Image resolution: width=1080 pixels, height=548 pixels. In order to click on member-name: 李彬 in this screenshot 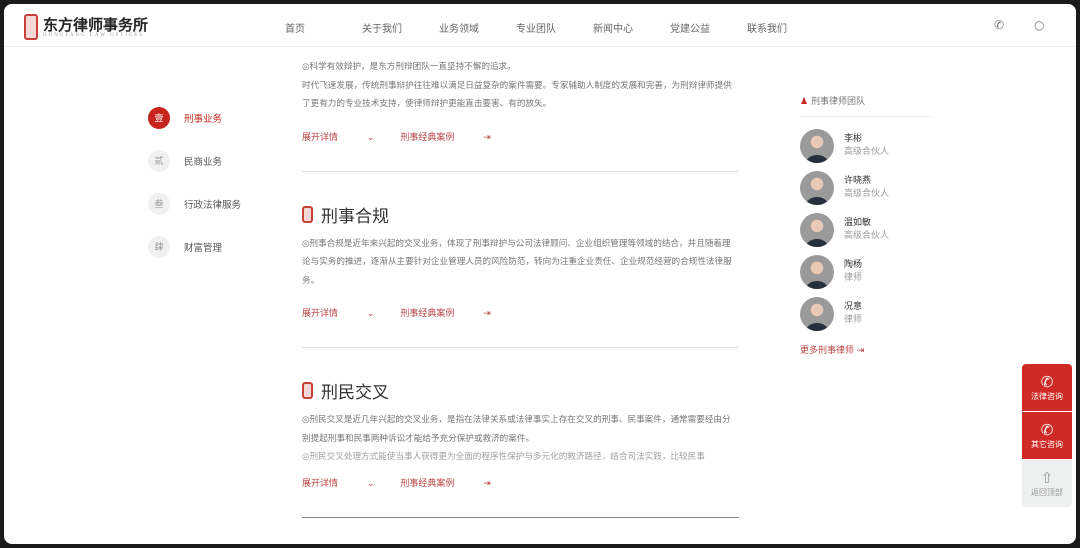, I will do `click(853, 139)`.